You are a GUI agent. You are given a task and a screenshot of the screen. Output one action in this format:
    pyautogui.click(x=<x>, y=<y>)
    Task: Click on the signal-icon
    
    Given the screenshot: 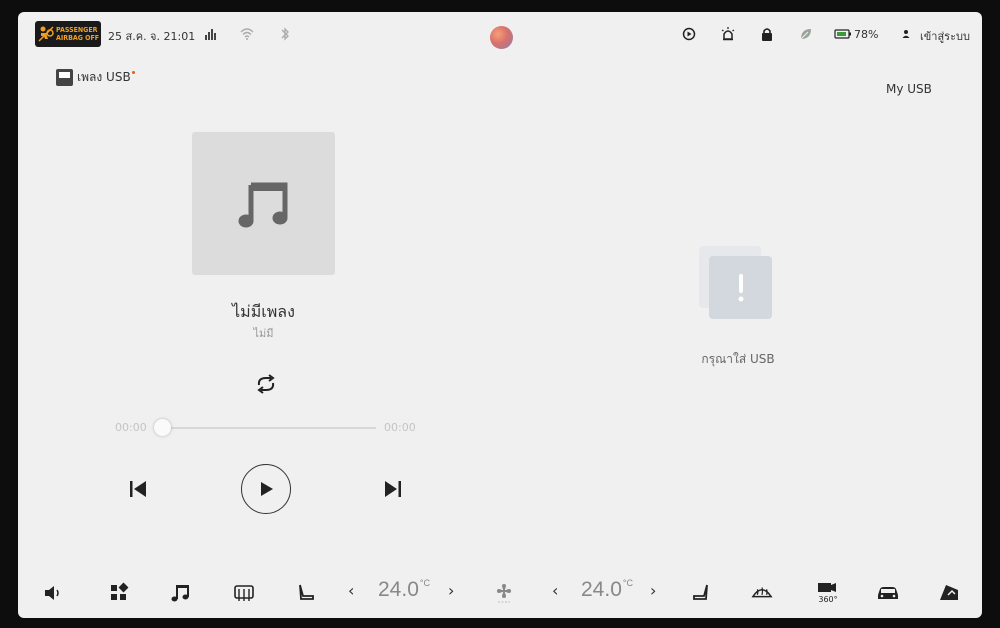 What is the action you would take?
    pyautogui.click(x=210, y=34)
    